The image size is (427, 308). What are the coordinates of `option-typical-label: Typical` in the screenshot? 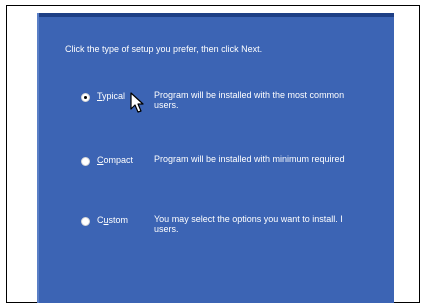 It's located at (111, 96).